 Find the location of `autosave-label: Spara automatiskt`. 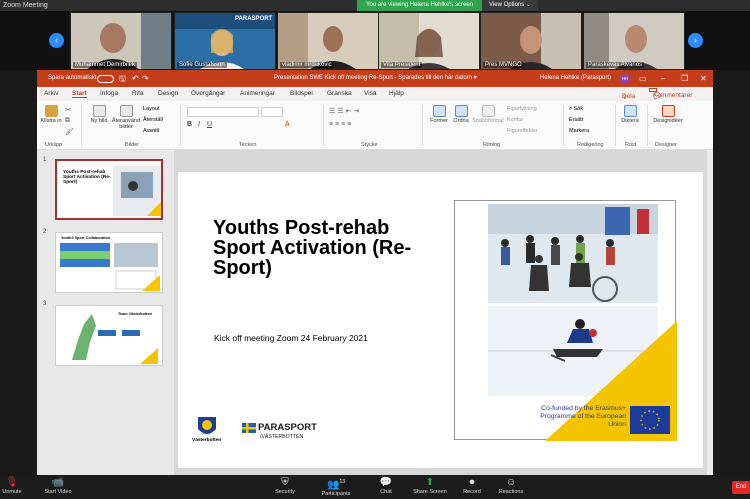

autosave-label: Spara automatiskt is located at coordinates (72, 78).